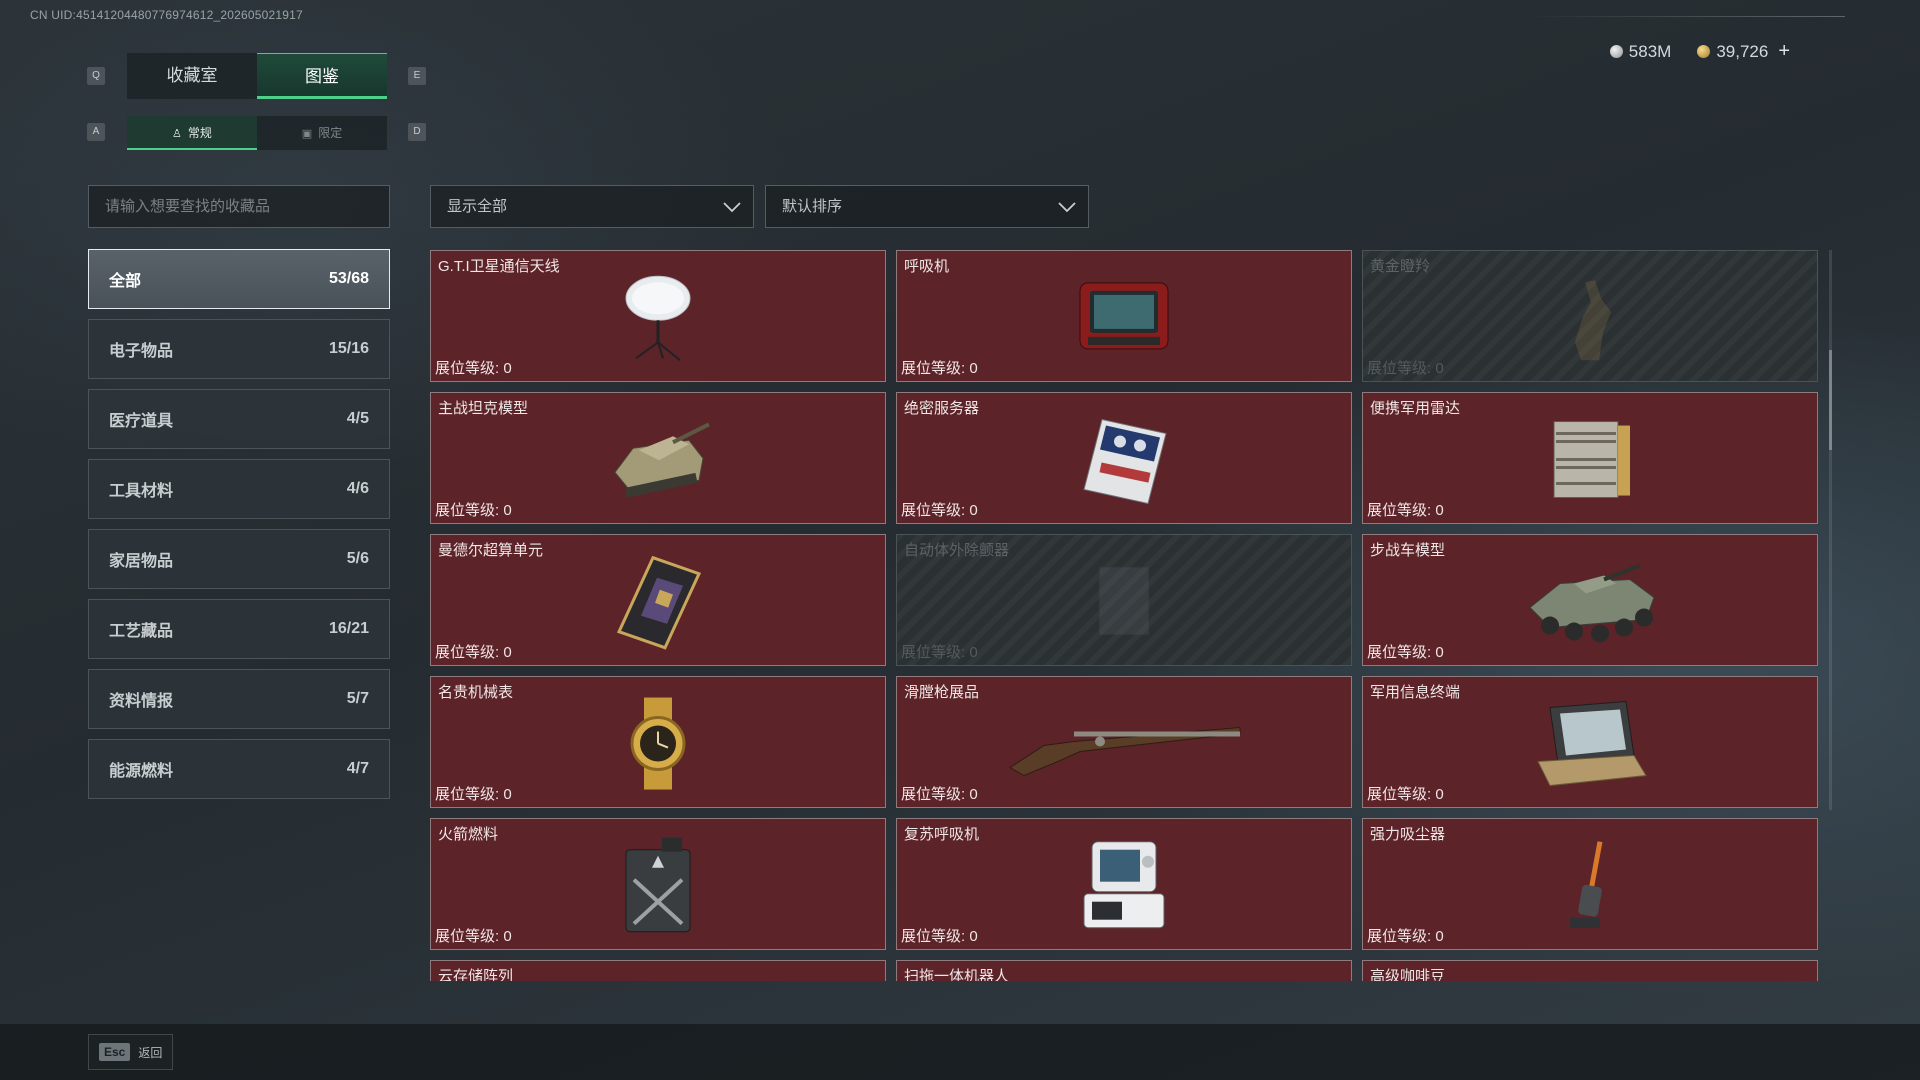 The width and height of the screenshot is (1920, 1080). I want to click on item-name: 复苏呼吸机, so click(942, 834).